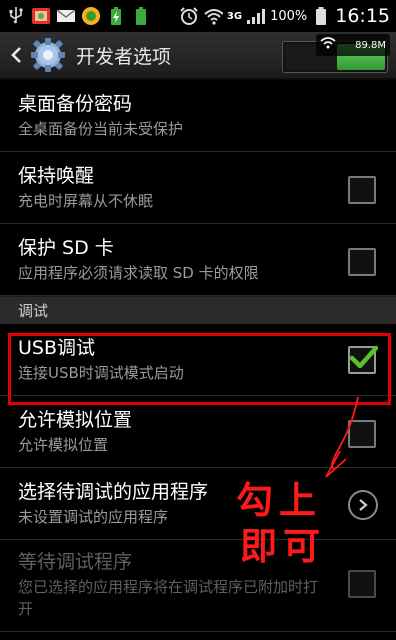  Describe the element at coordinates (321, 16) in the screenshot. I see `battery-icon` at that location.